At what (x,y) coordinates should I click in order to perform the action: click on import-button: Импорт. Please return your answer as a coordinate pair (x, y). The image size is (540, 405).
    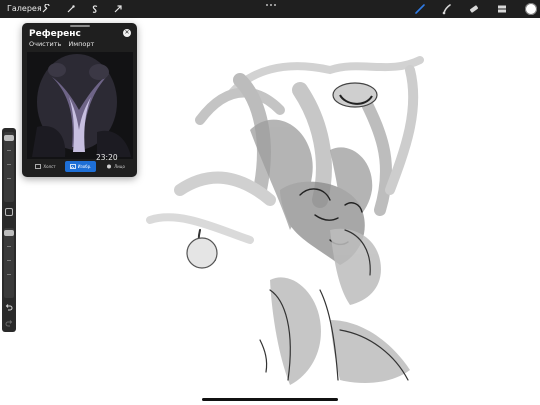
    Looking at the image, I should click on (81, 44).